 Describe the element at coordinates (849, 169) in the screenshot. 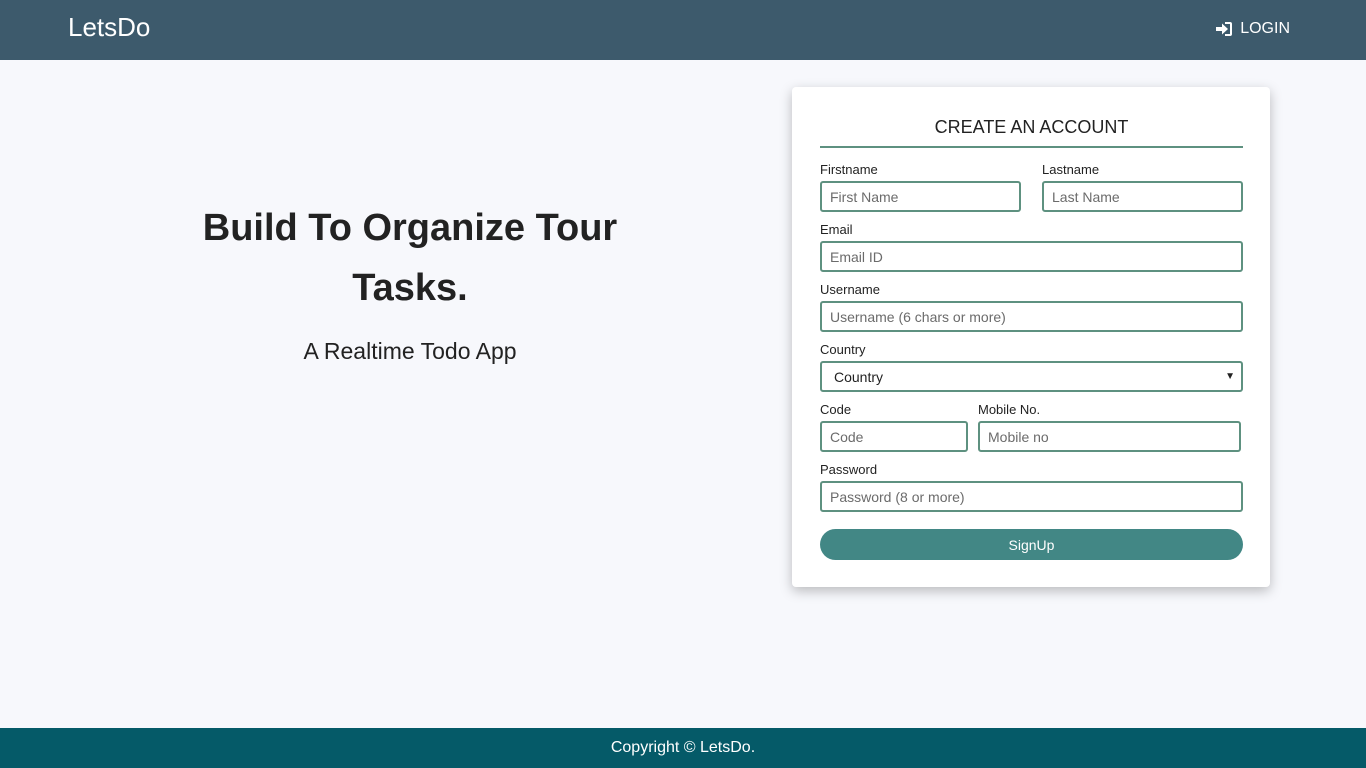

I see `firstname-label: Firstname` at that location.